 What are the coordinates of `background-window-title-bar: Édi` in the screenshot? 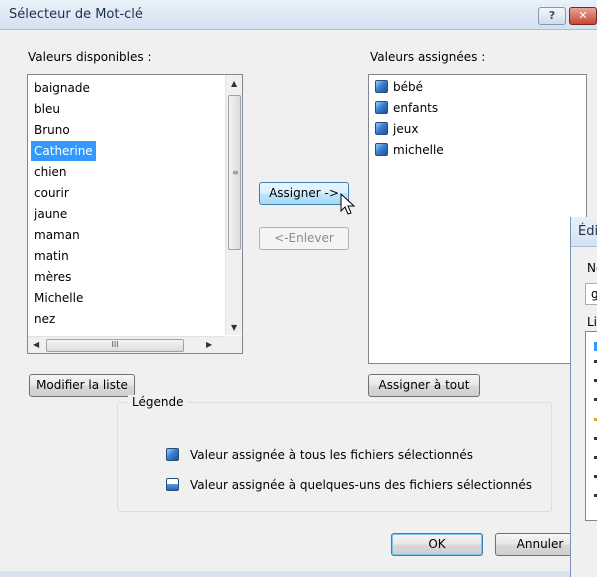 It's located at (584, 232).